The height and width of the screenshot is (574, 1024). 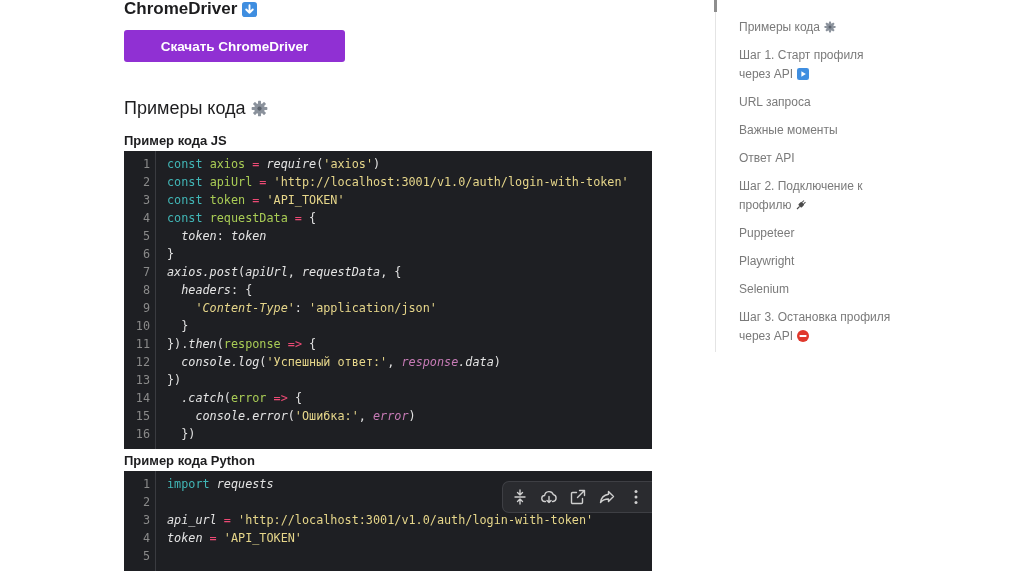 What do you see at coordinates (234, 46) in the screenshot?
I see `download-button: Скачать ChromeDriver` at bounding box center [234, 46].